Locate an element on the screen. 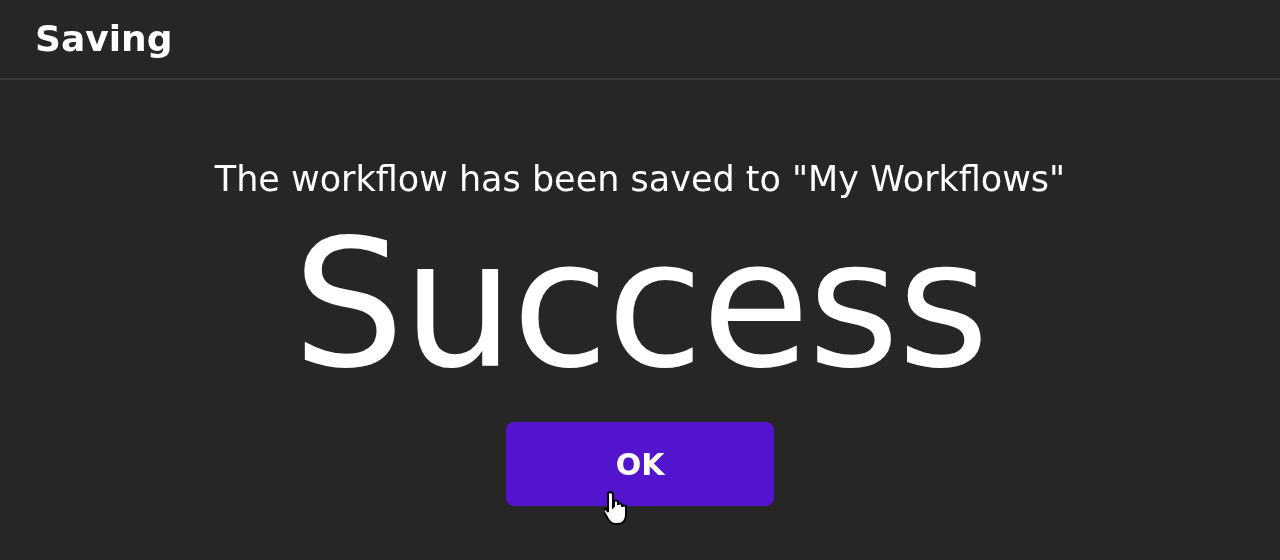  dialog-message: The workflow has been saved to "My Workflows" is located at coordinates (640, 179).